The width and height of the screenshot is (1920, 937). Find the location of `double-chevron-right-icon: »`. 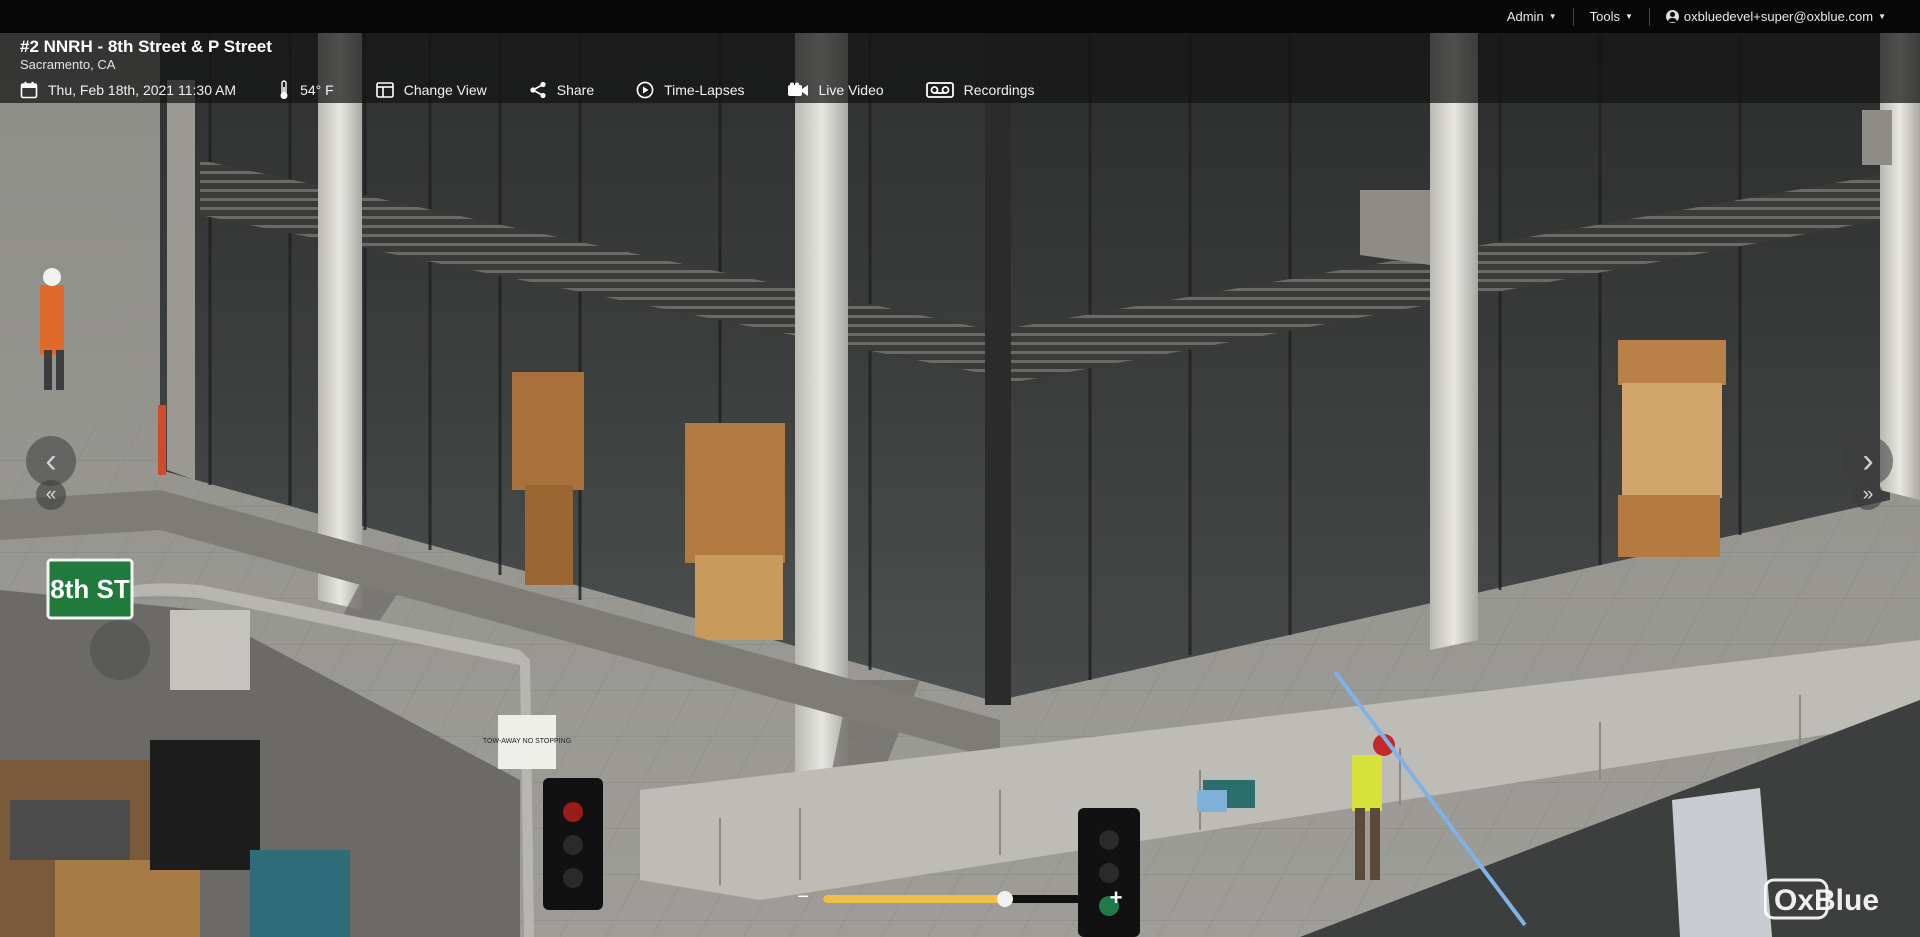

double-chevron-right-icon: » is located at coordinates (1868, 494).